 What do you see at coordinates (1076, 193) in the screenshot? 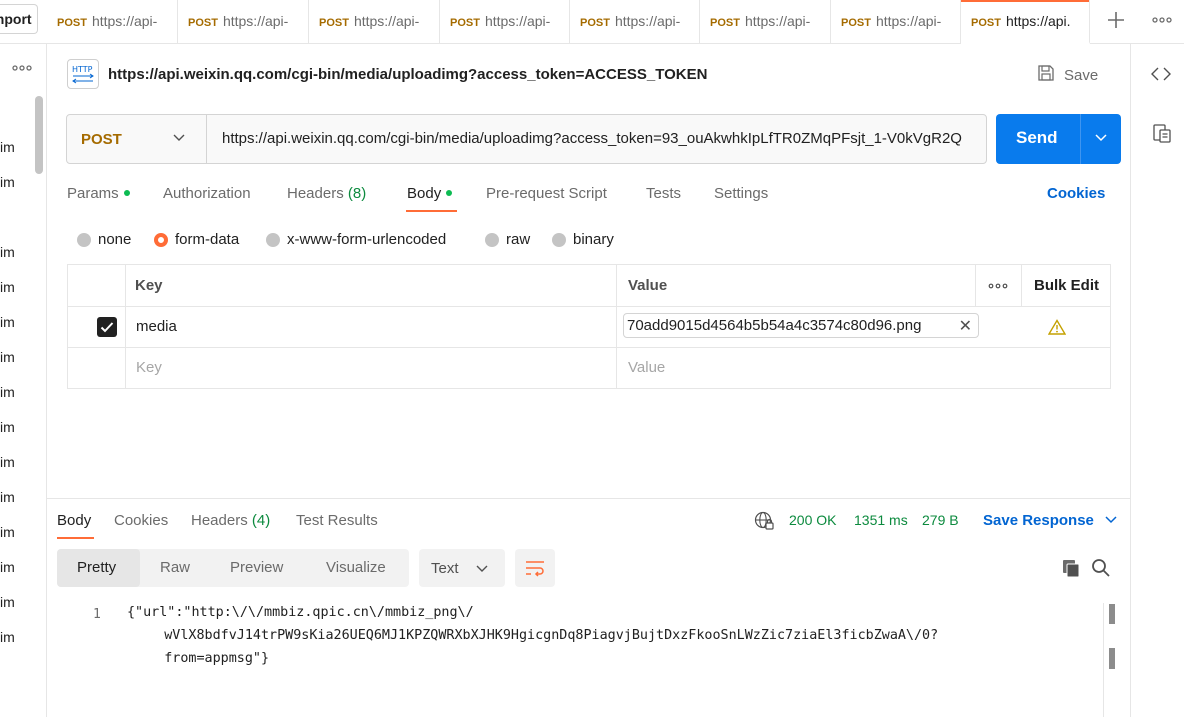
I see `cookies-link: Cookies` at bounding box center [1076, 193].